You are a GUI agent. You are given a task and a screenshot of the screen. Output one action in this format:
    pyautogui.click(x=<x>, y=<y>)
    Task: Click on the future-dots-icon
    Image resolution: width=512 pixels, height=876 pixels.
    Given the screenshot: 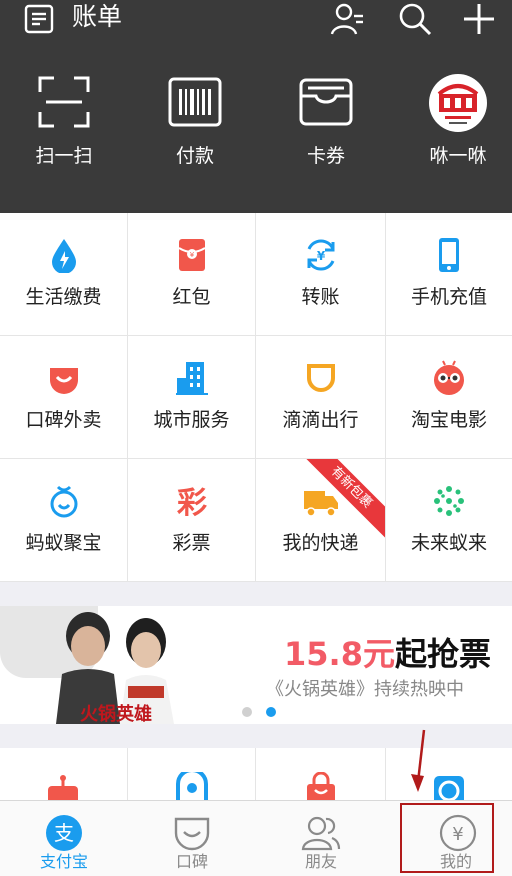 What is the action you would take?
    pyautogui.click(x=449, y=501)
    